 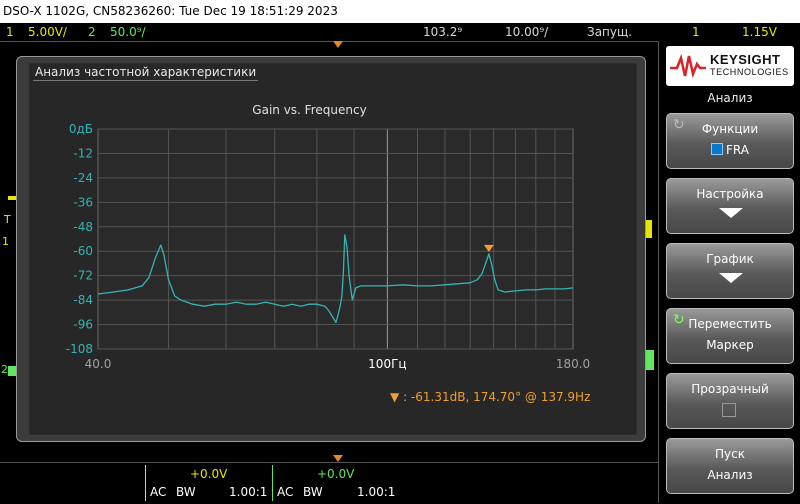 What do you see at coordinates (7, 219) in the screenshot?
I see `trigger-level-marker: T` at bounding box center [7, 219].